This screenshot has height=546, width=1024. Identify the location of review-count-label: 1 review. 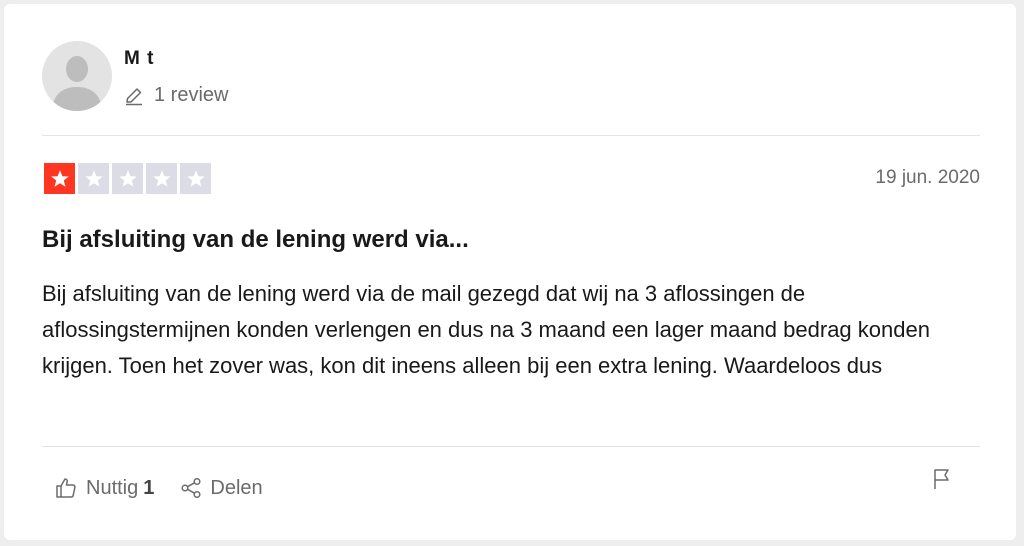
(191, 95).